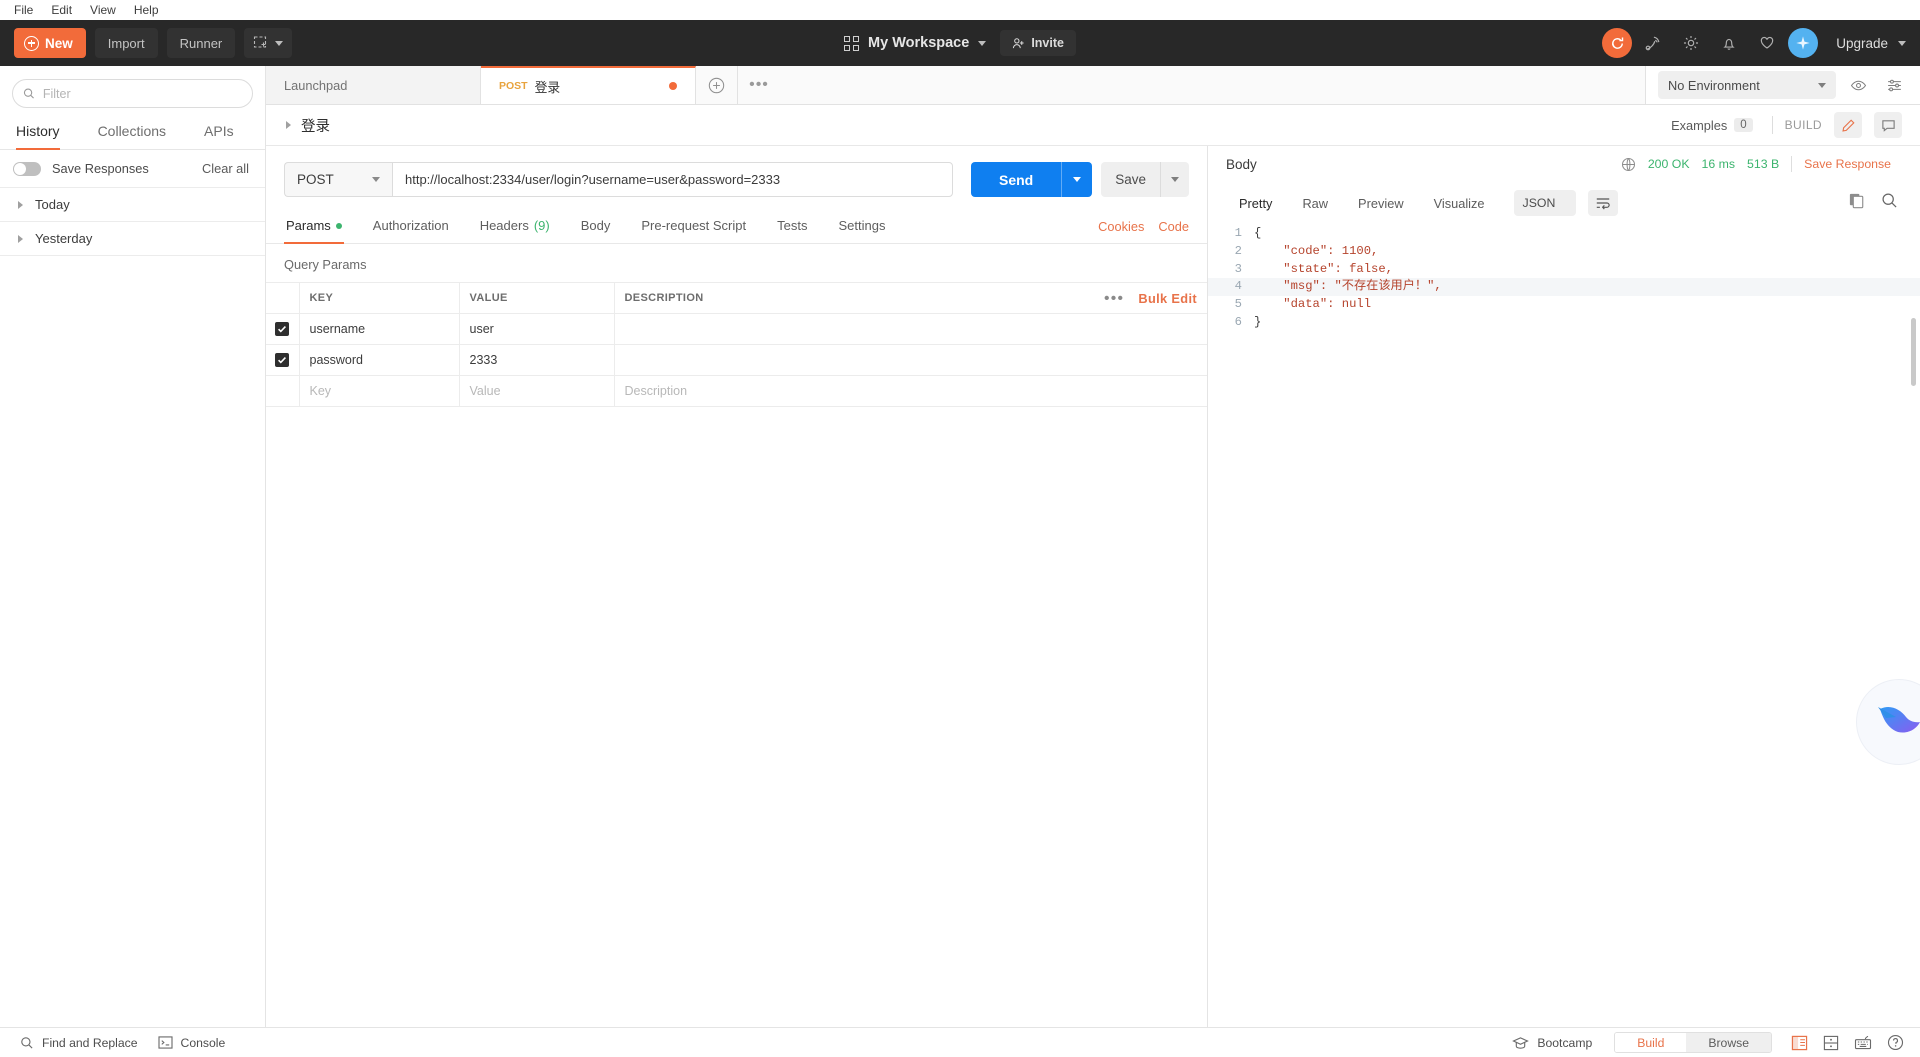 The height and width of the screenshot is (1057, 1920). Describe the element at coordinates (126, 43) in the screenshot. I see `import-button: Import` at that location.